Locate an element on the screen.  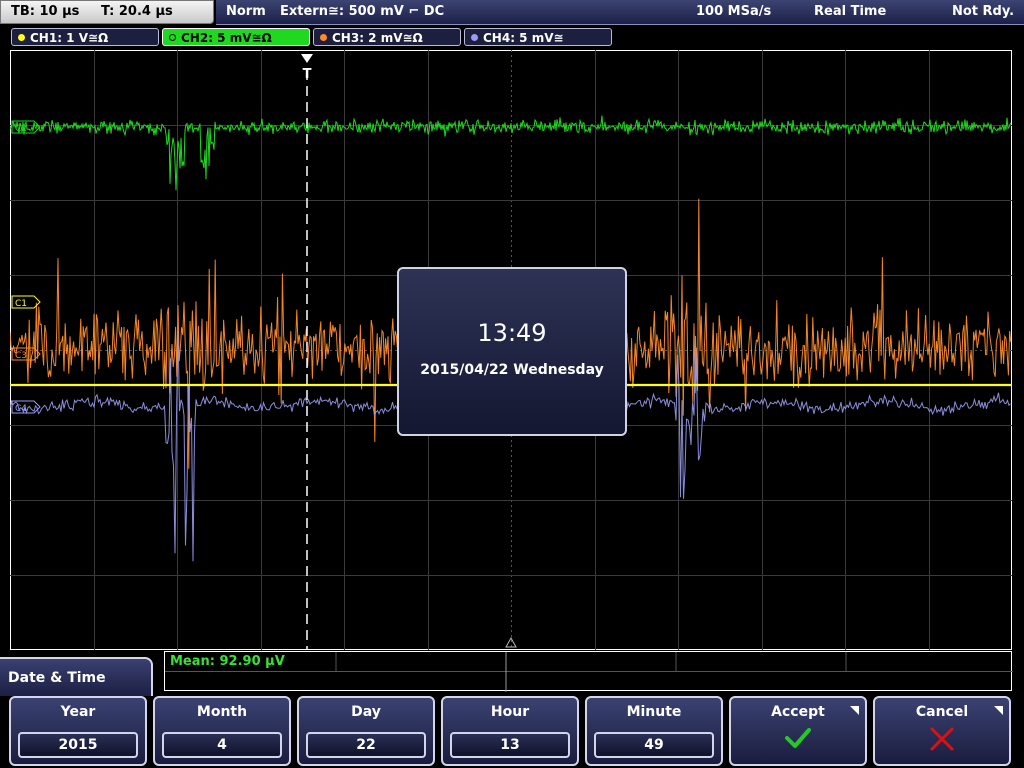
month-softkey: Month 4 is located at coordinates (222, 731).